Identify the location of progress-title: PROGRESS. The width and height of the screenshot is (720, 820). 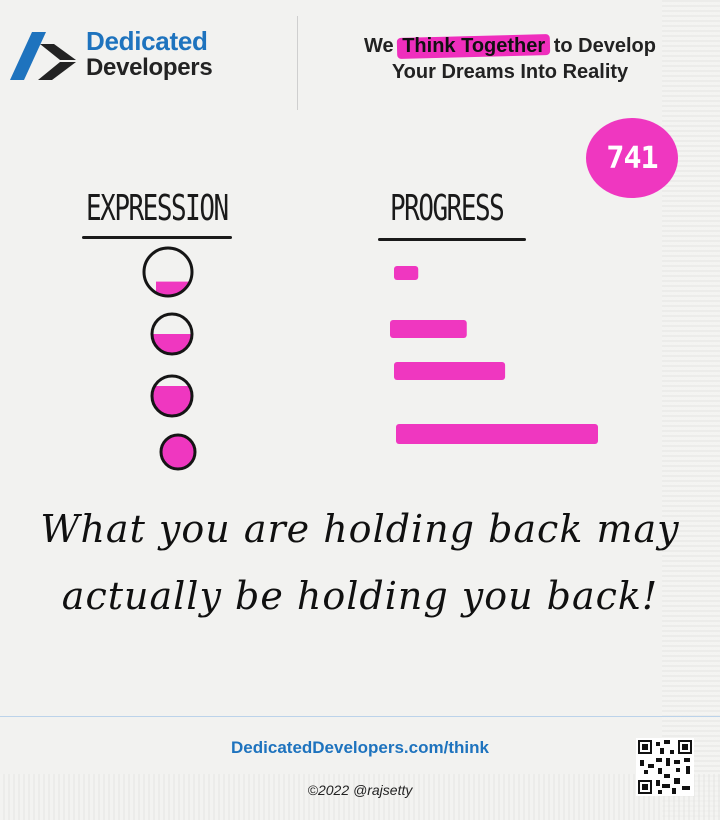
(447, 208).